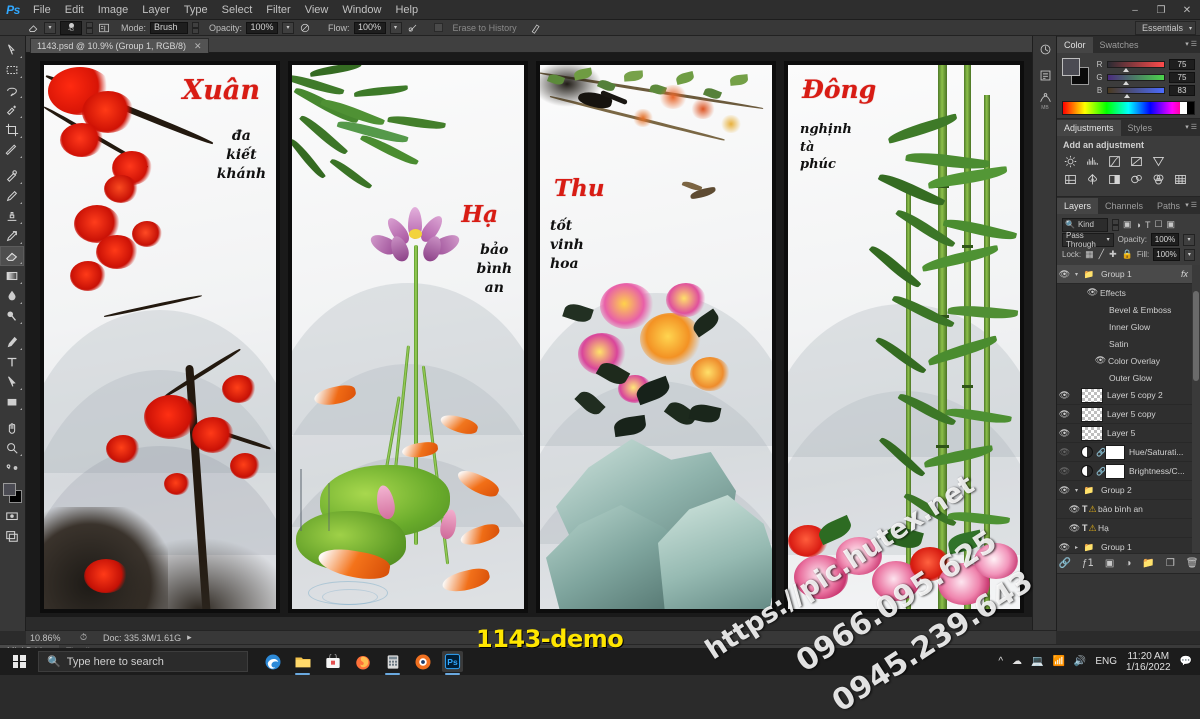  I want to click on layer-row: 👁 Layer 5 copy, so click(1128, 414).